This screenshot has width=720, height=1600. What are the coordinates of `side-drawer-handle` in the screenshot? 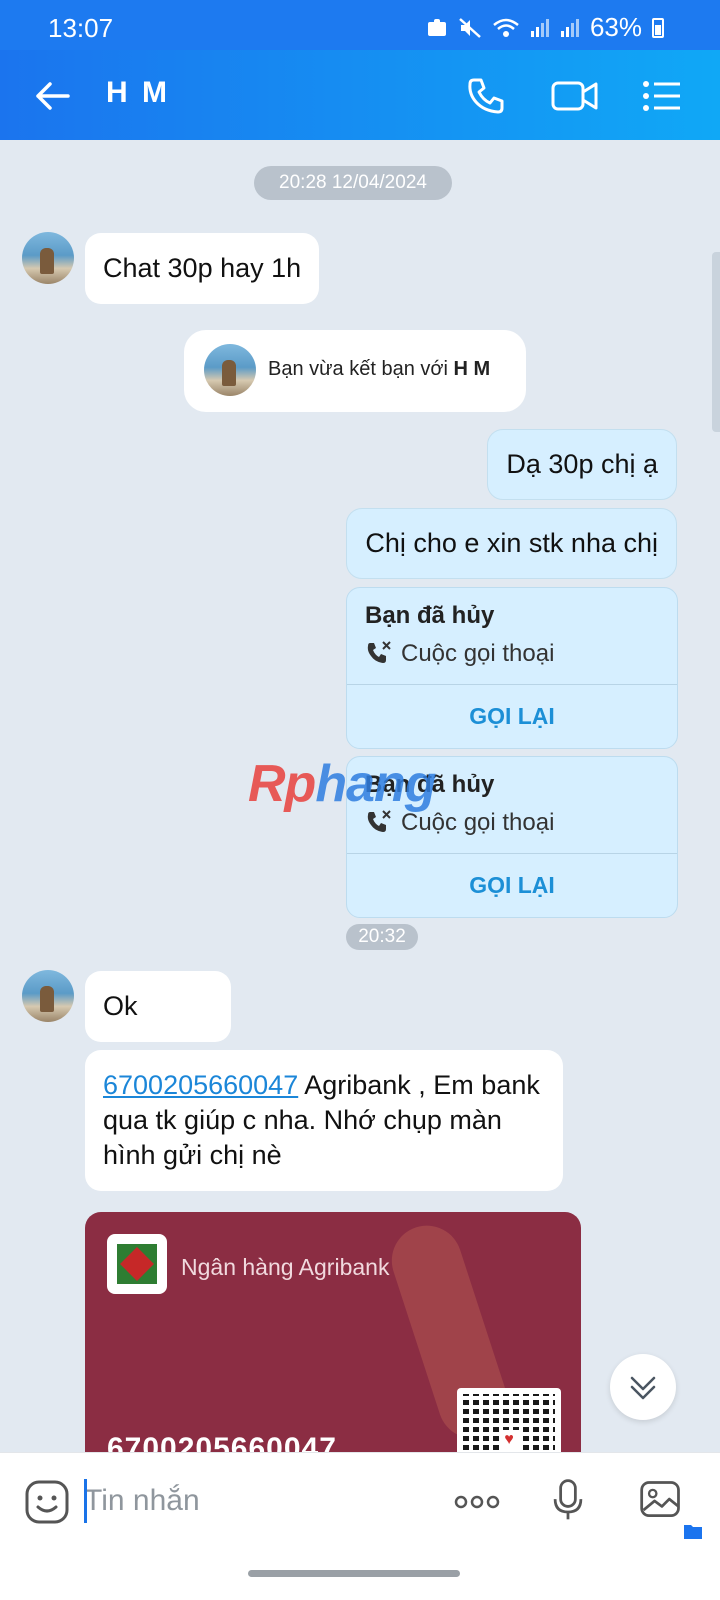 It's located at (716, 342).